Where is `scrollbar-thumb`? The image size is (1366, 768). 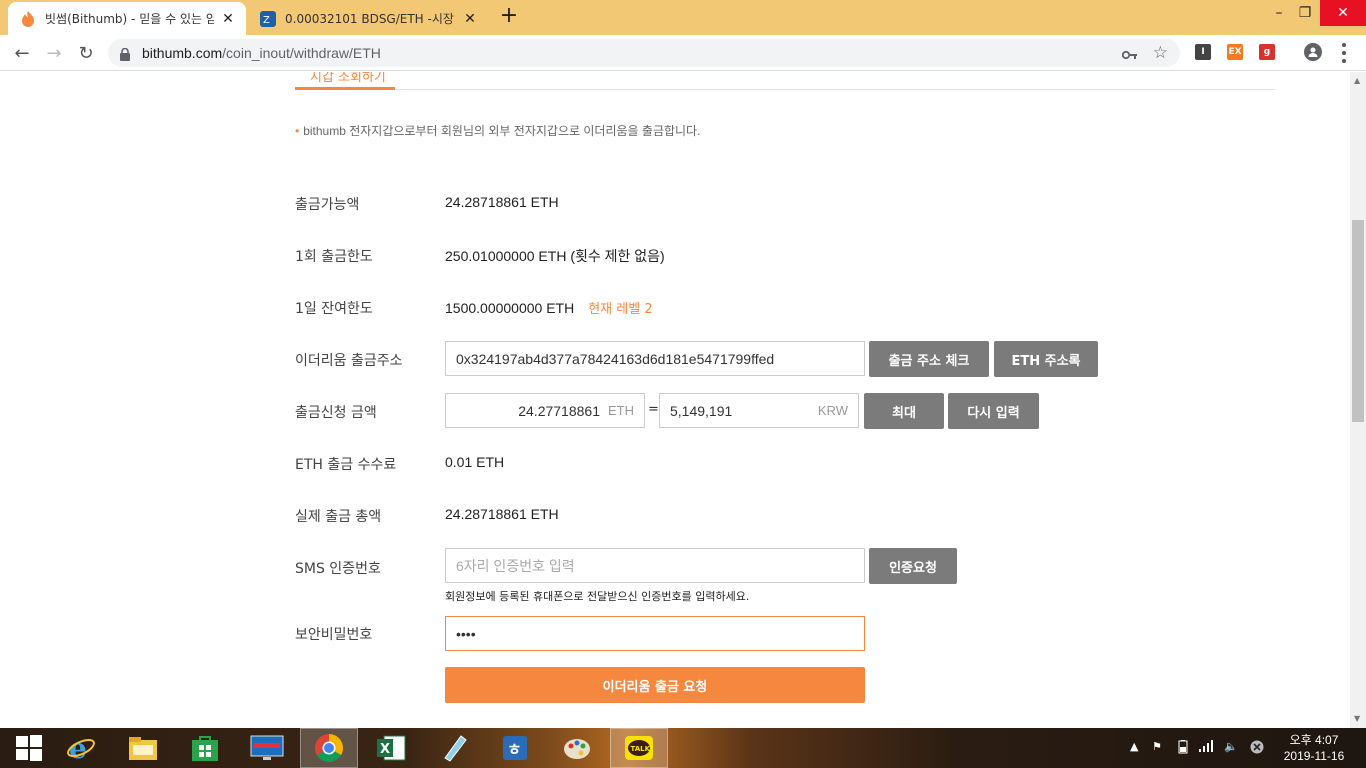 scrollbar-thumb is located at coordinates (1358, 321).